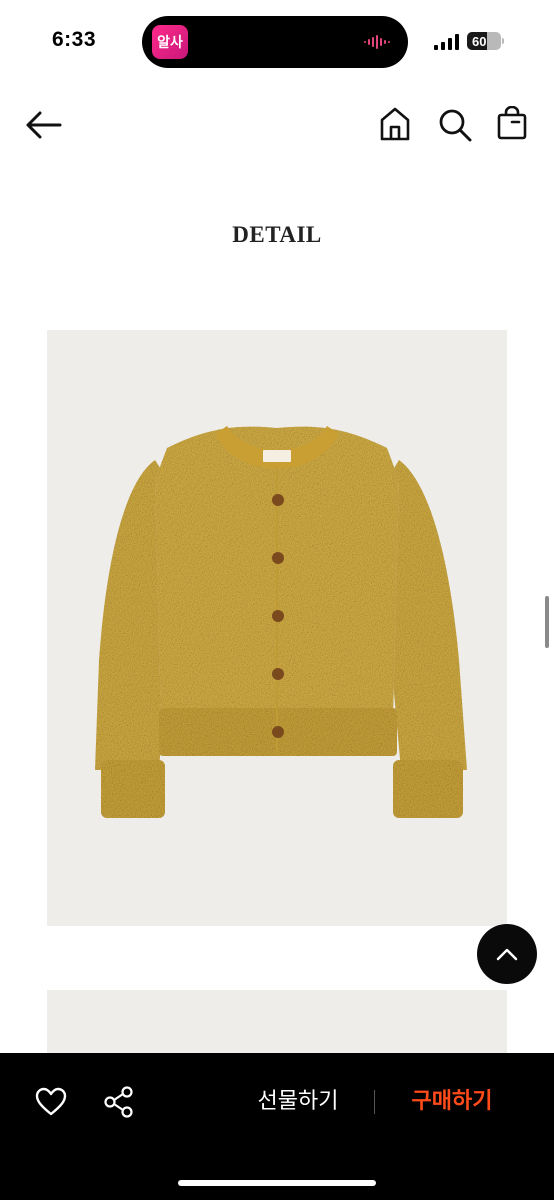 This screenshot has height=1200, width=554. What do you see at coordinates (51, 1102) in the screenshot?
I see `heart-icon` at bounding box center [51, 1102].